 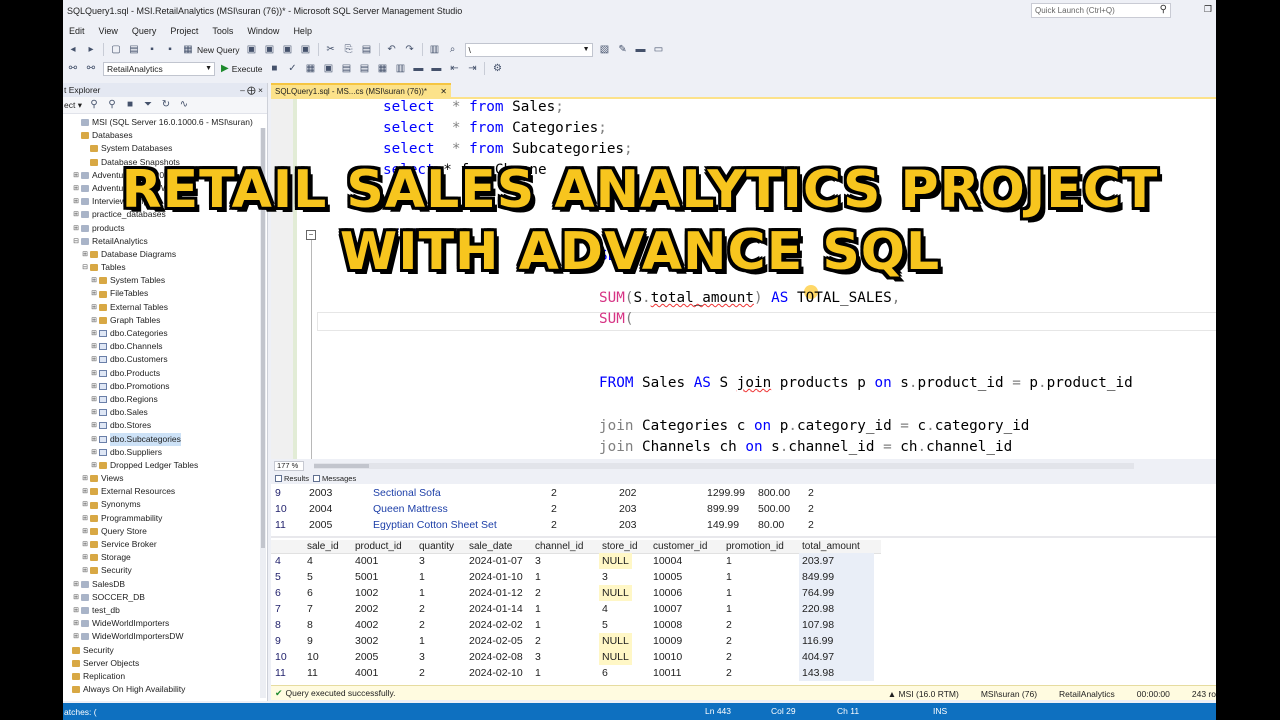 What do you see at coordinates (77, 31) in the screenshot?
I see `menu-item-edit: Edit` at bounding box center [77, 31].